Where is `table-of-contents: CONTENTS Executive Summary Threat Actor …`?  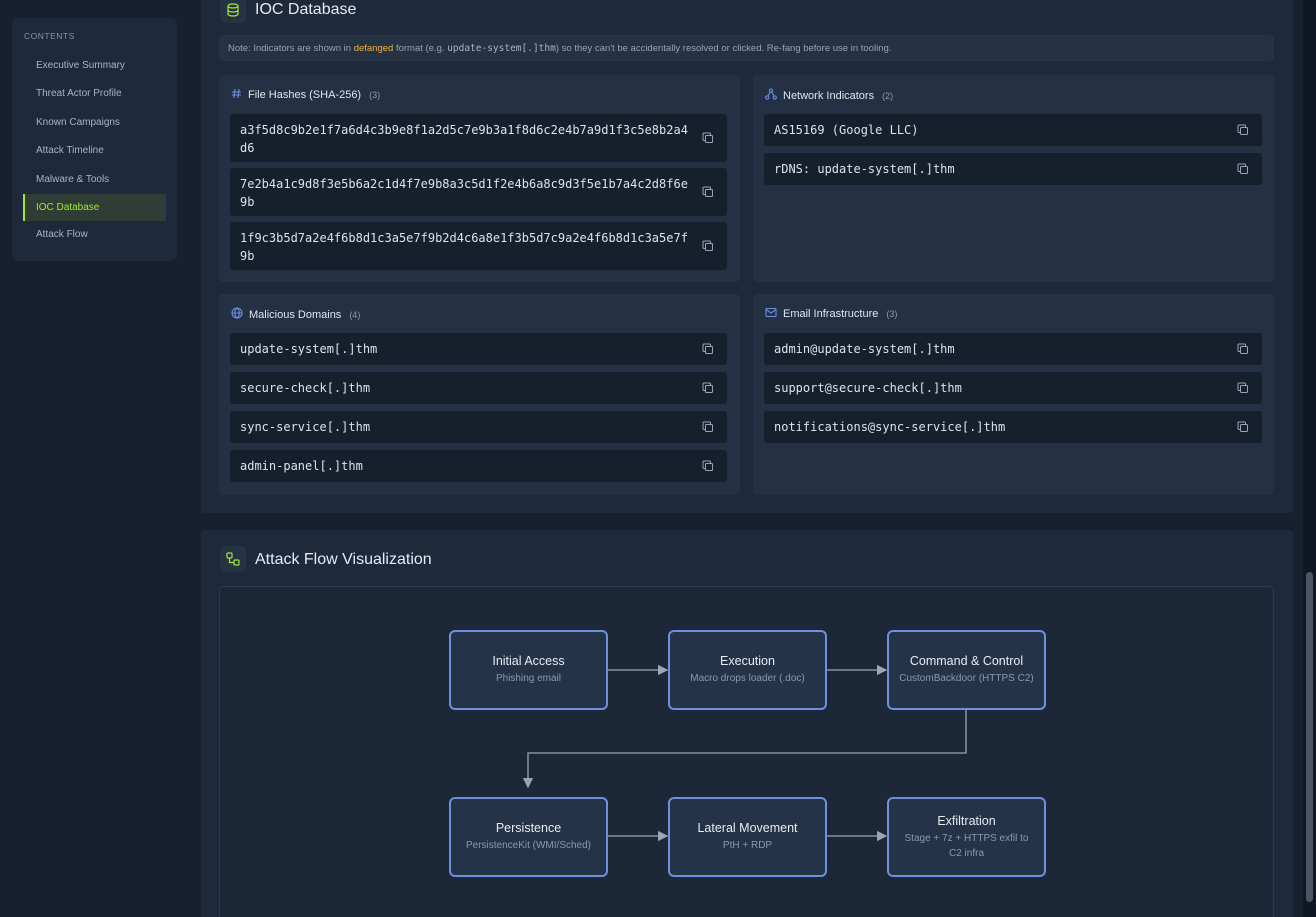 table-of-contents: CONTENTS Executive Summary Threat Actor … is located at coordinates (94, 139).